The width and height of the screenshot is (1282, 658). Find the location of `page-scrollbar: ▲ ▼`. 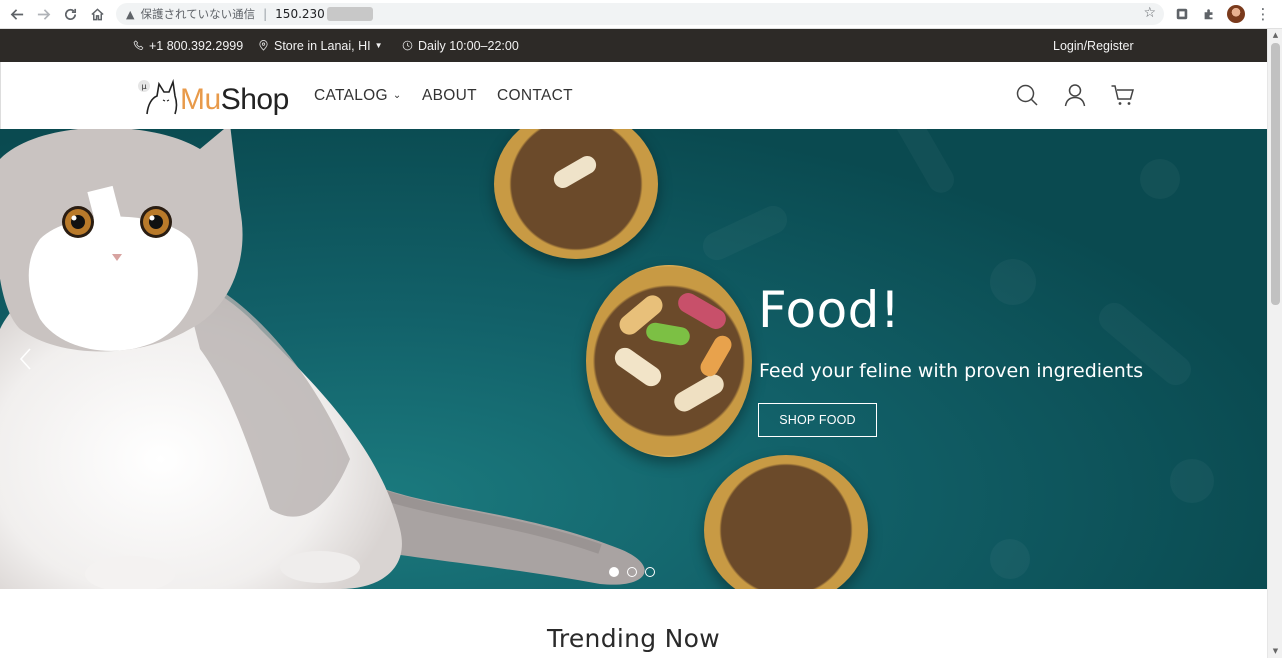

page-scrollbar: ▲ ▼ is located at coordinates (1274, 343).